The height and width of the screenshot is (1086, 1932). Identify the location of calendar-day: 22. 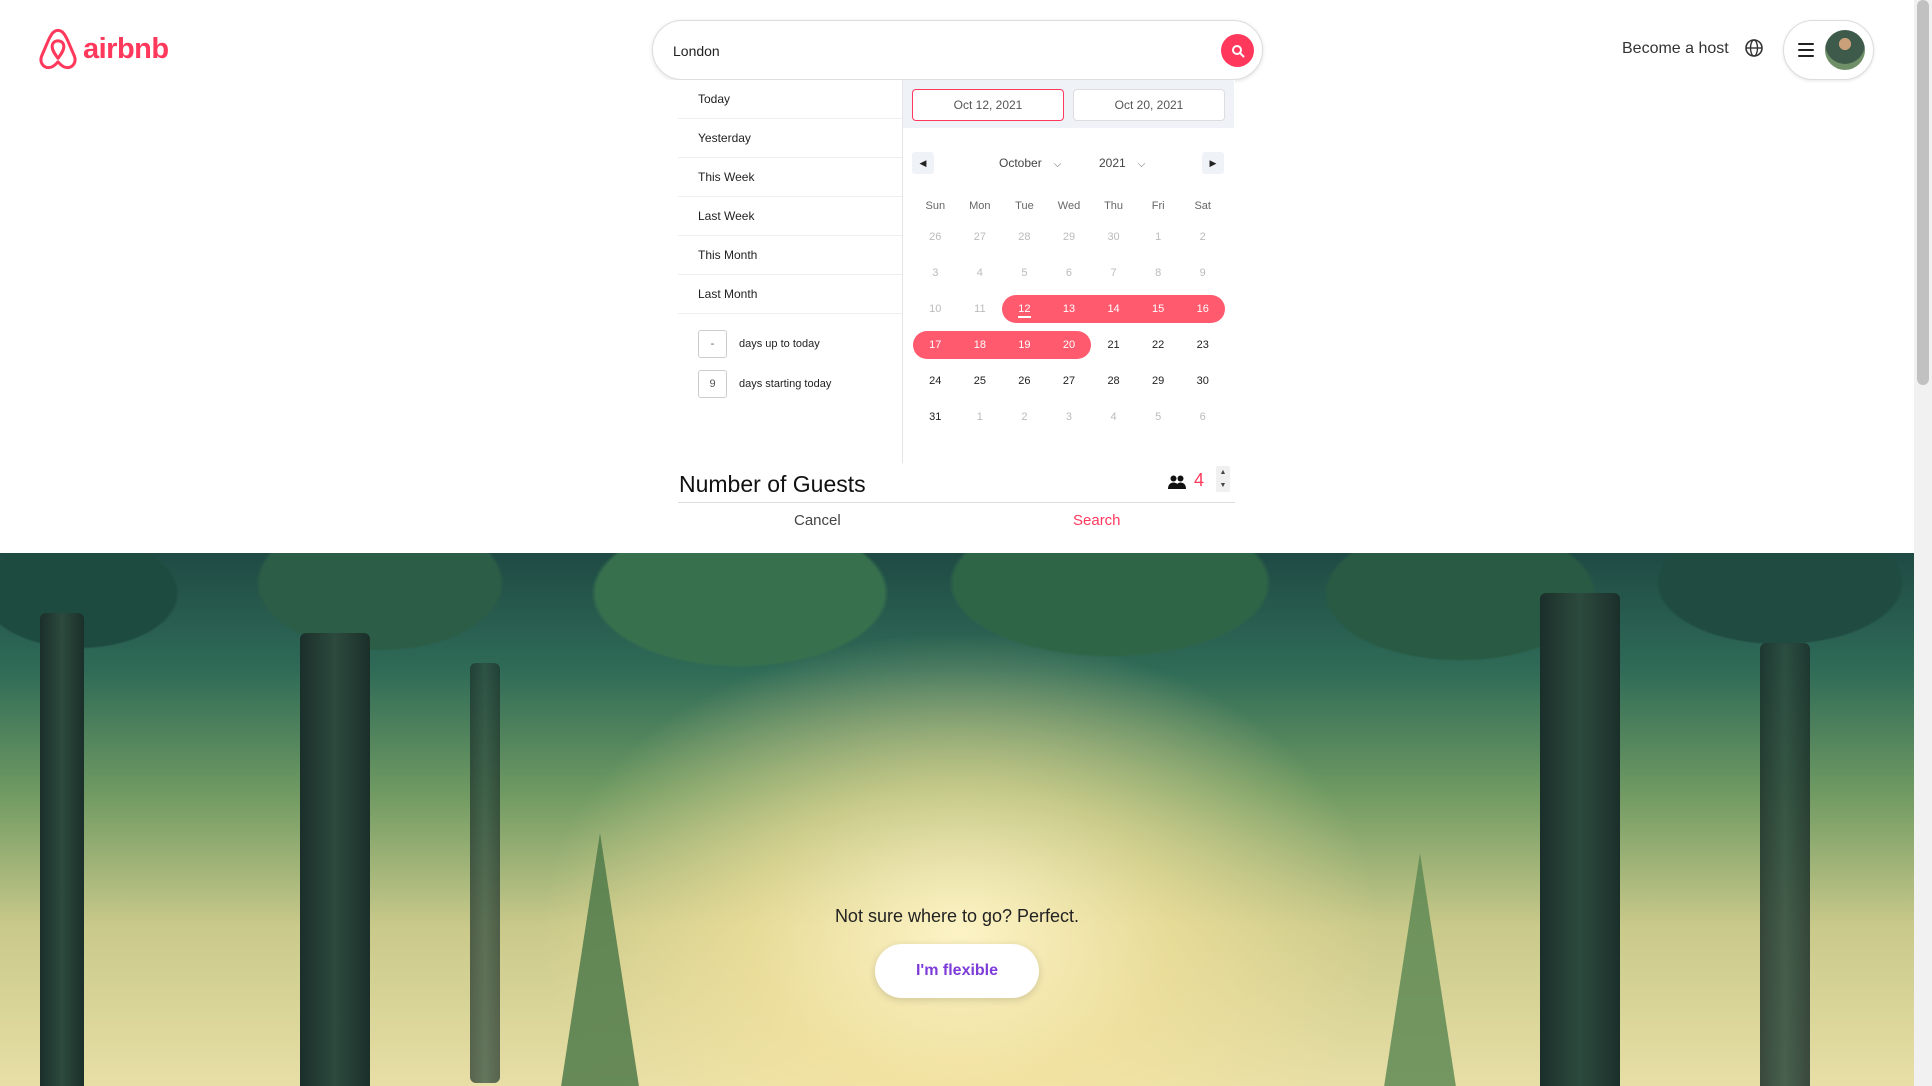
(1158, 345).